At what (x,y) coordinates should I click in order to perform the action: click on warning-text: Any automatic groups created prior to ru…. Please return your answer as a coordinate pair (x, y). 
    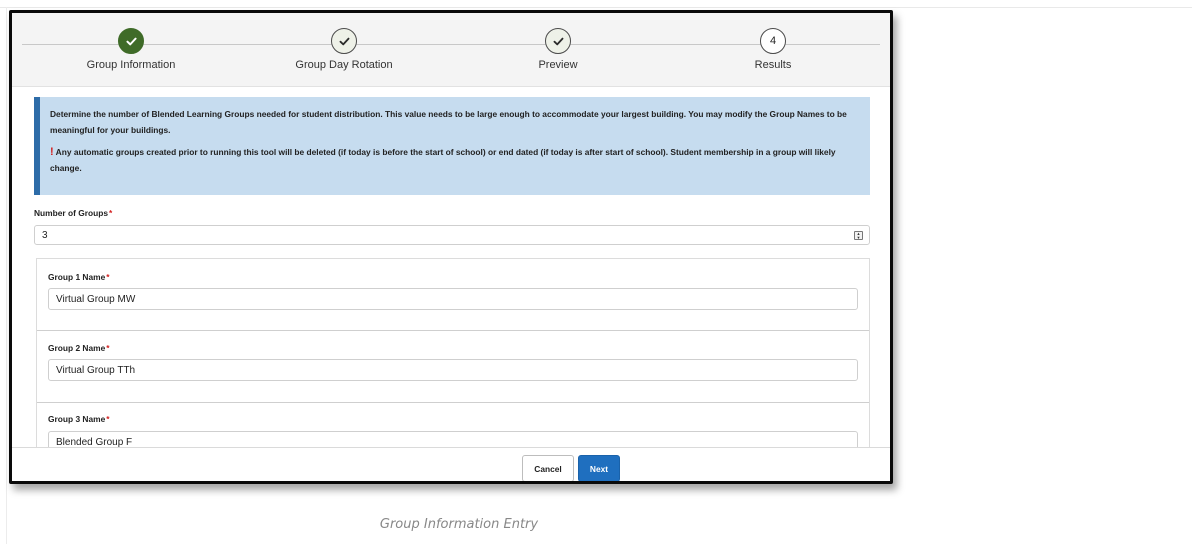
    Looking at the image, I should click on (443, 160).